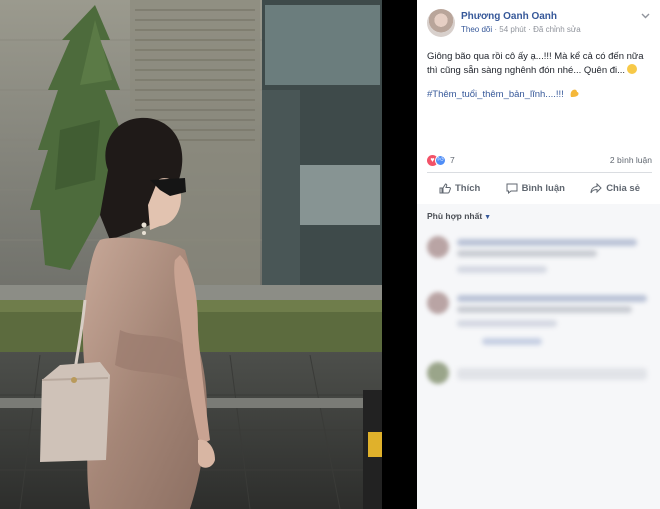 The width and height of the screenshot is (660, 509). Describe the element at coordinates (488, 217) in the screenshot. I see `caret-down-icon: ▼` at that location.